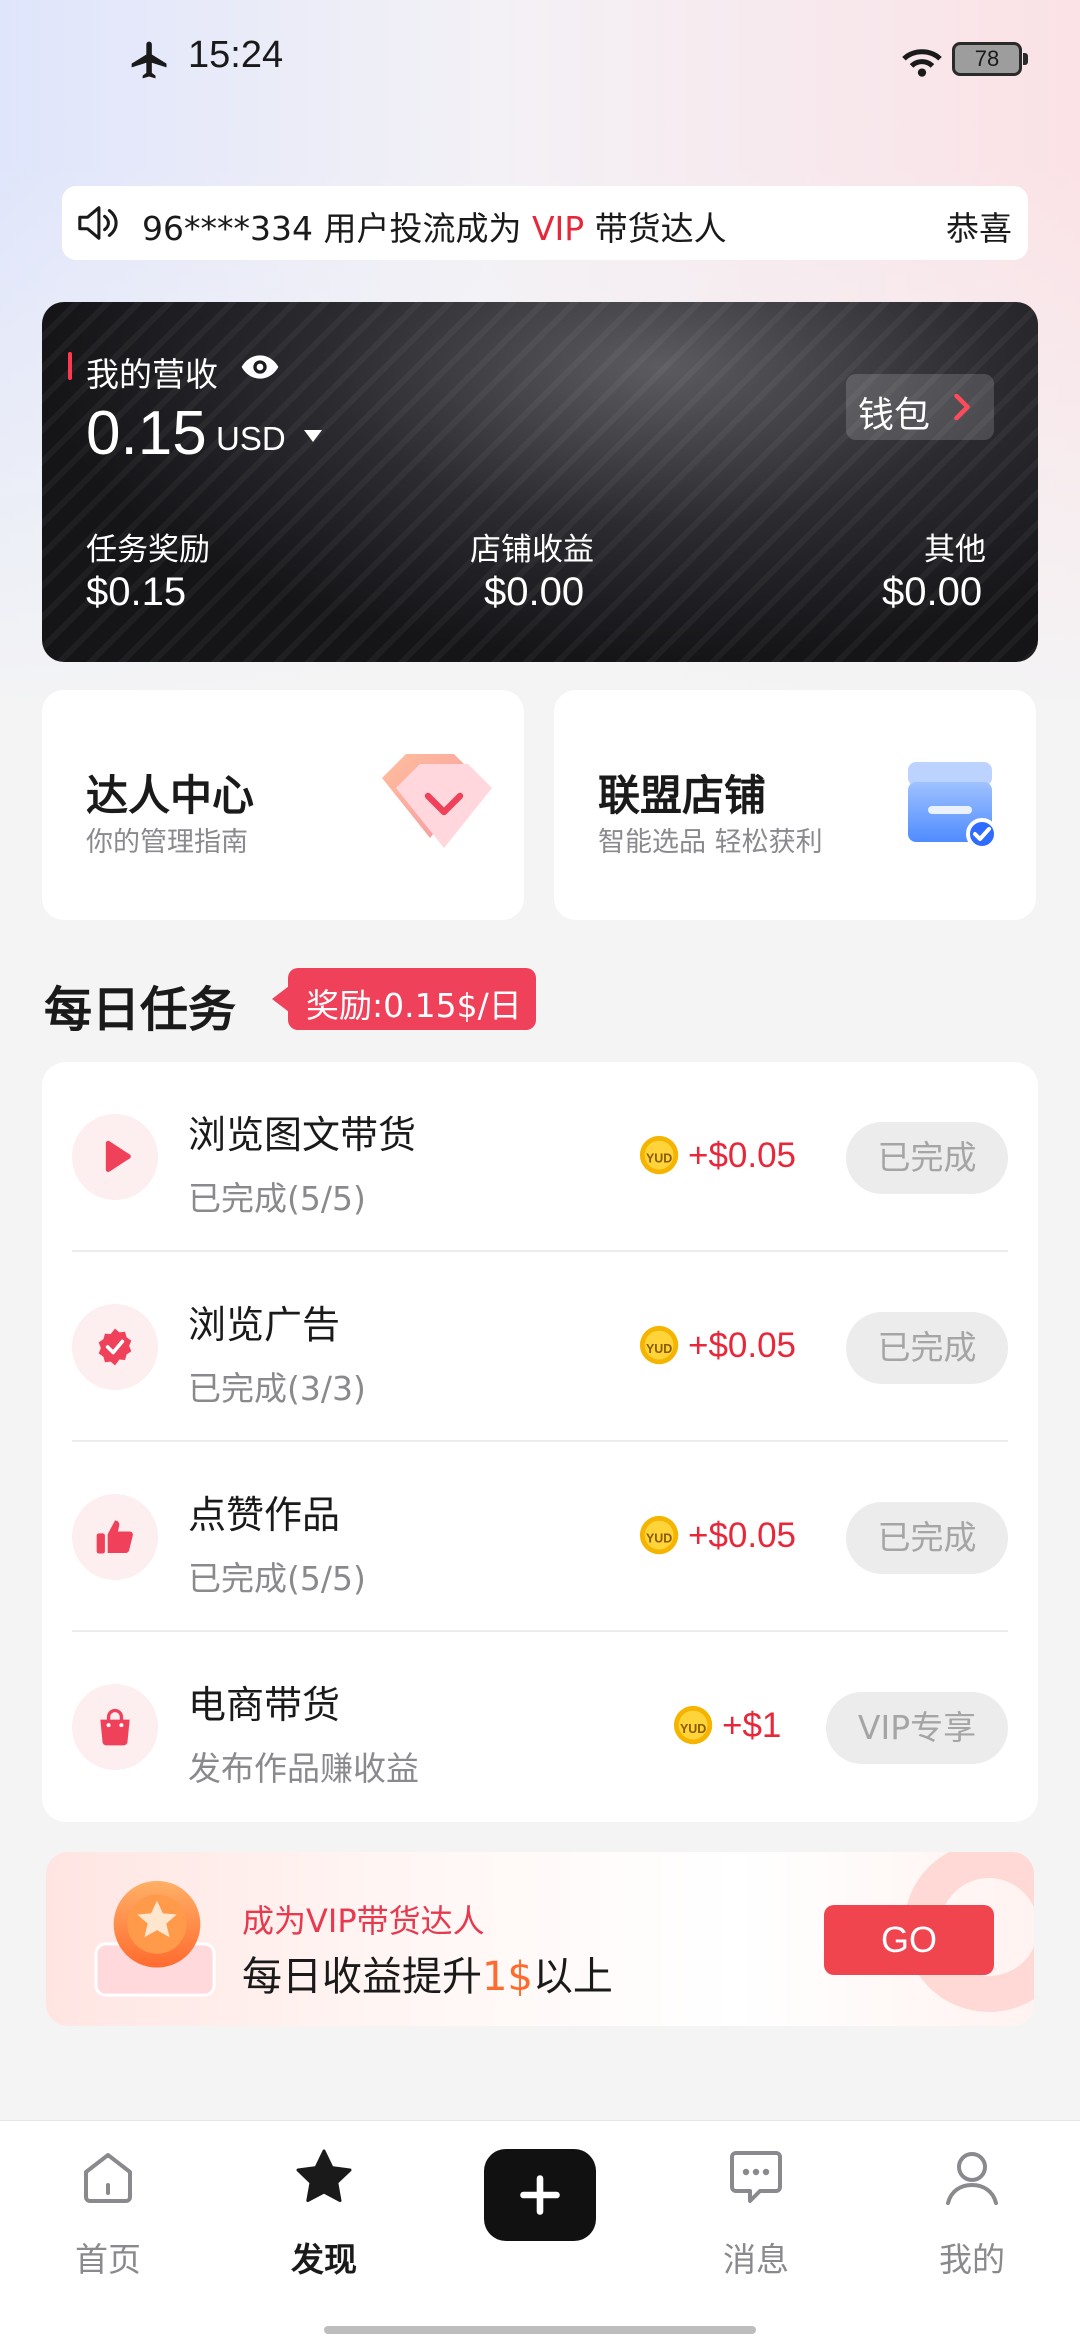 The image size is (1080, 2340). Describe the element at coordinates (260, 367) in the screenshot. I see `eye-icon` at that location.